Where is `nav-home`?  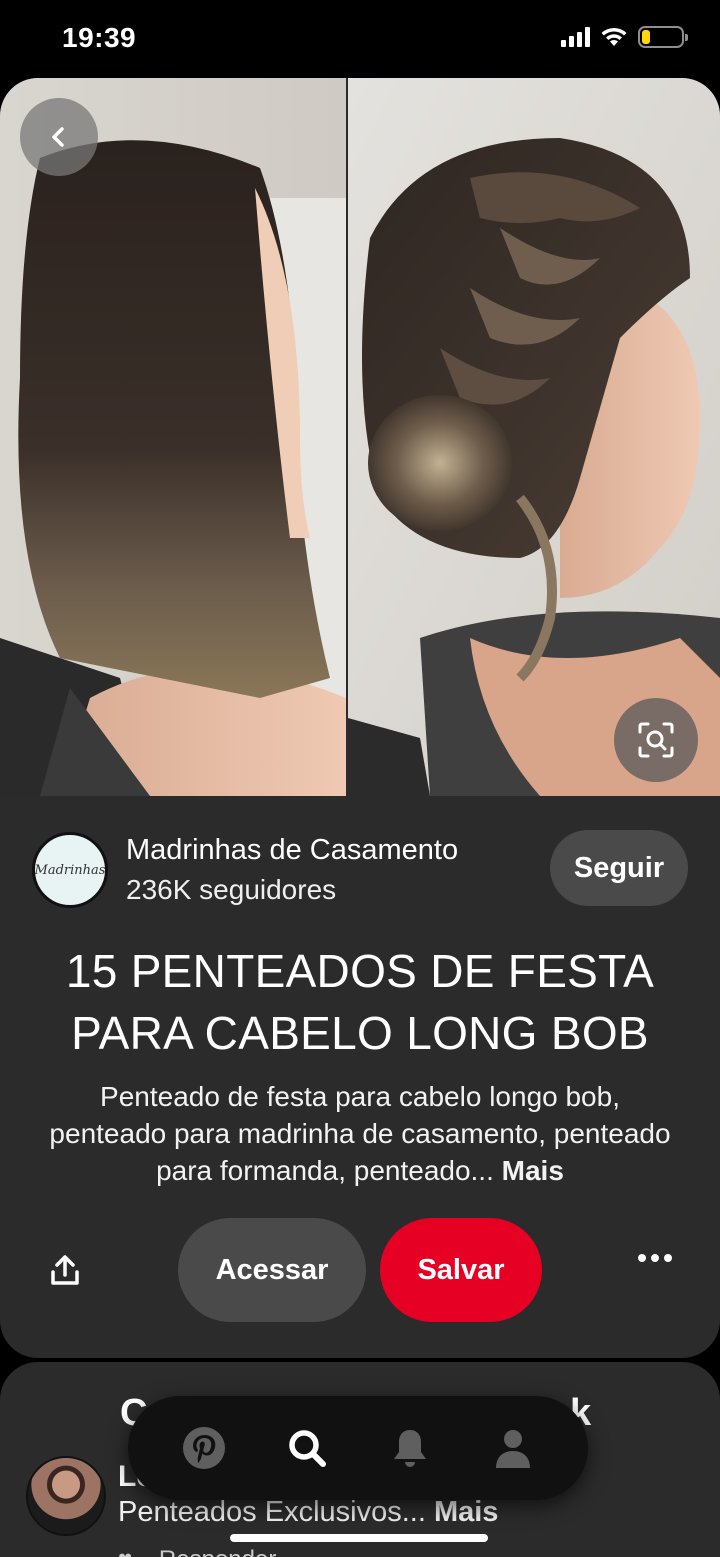 nav-home is located at coordinates (204, 1448).